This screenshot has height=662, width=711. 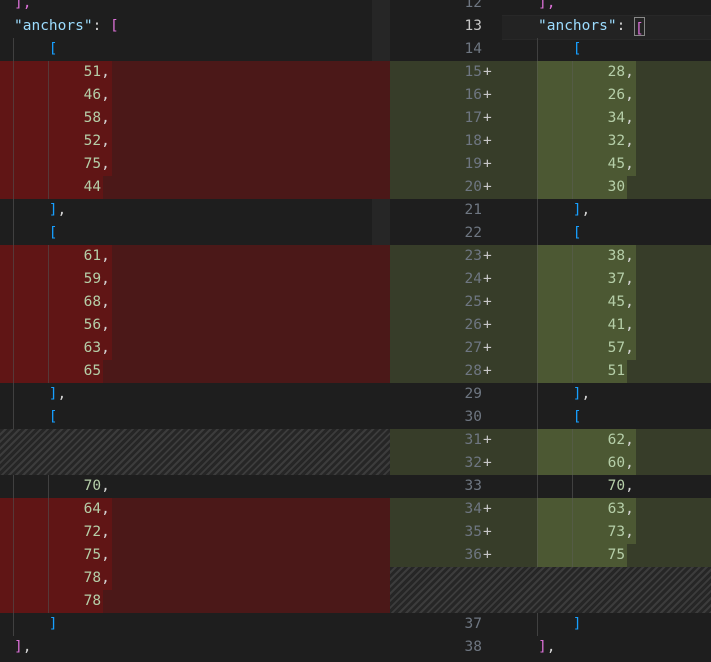 What do you see at coordinates (550, 348) in the screenshot?
I see `added-line: 27 +57,` at bounding box center [550, 348].